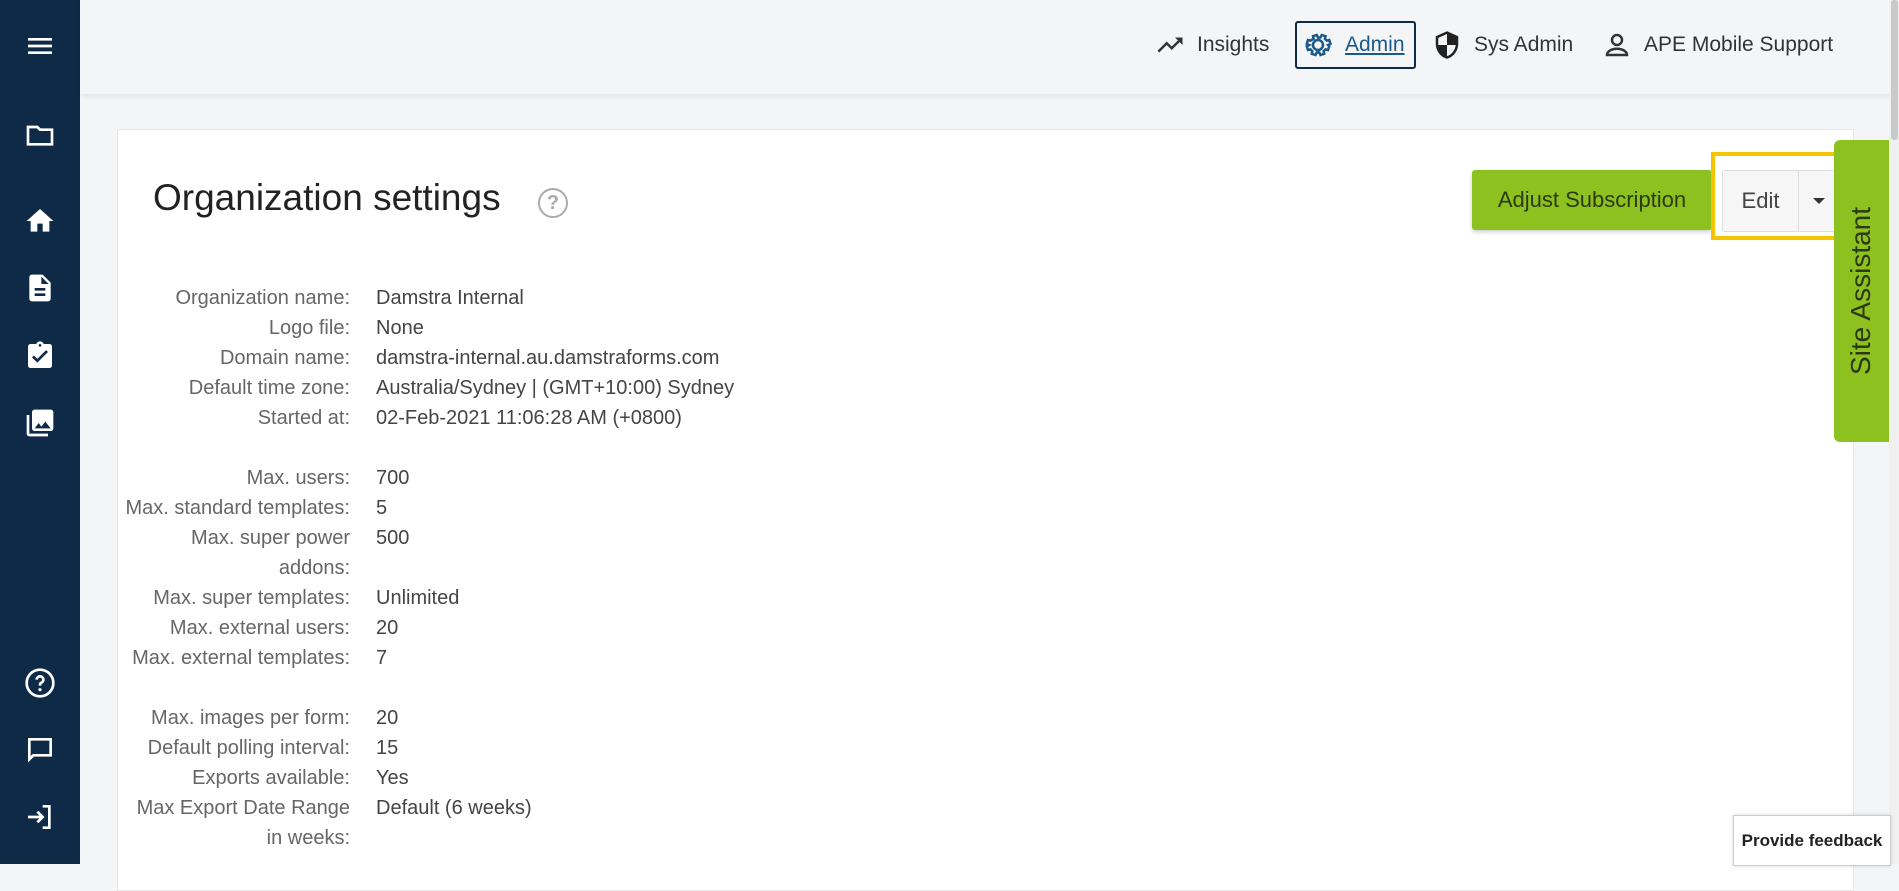 The height and width of the screenshot is (891, 1899). Describe the element at coordinates (555, 388) in the screenshot. I see `setting-value: Australia/Sydney | (GMT+10:00) Sydney` at that location.